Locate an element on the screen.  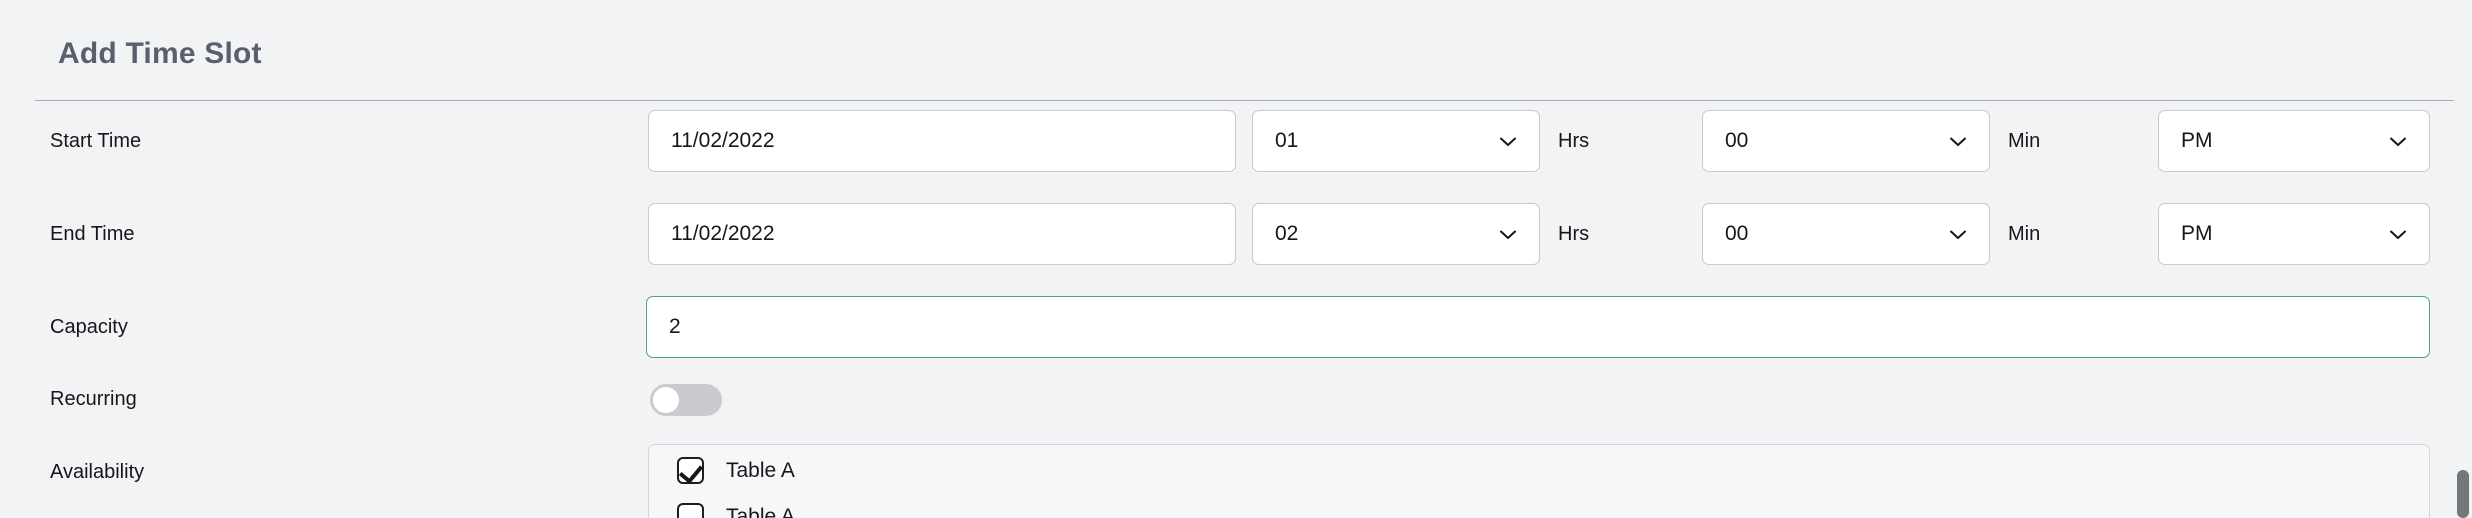
end-time-minute-value: 00 is located at coordinates (1737, 233).